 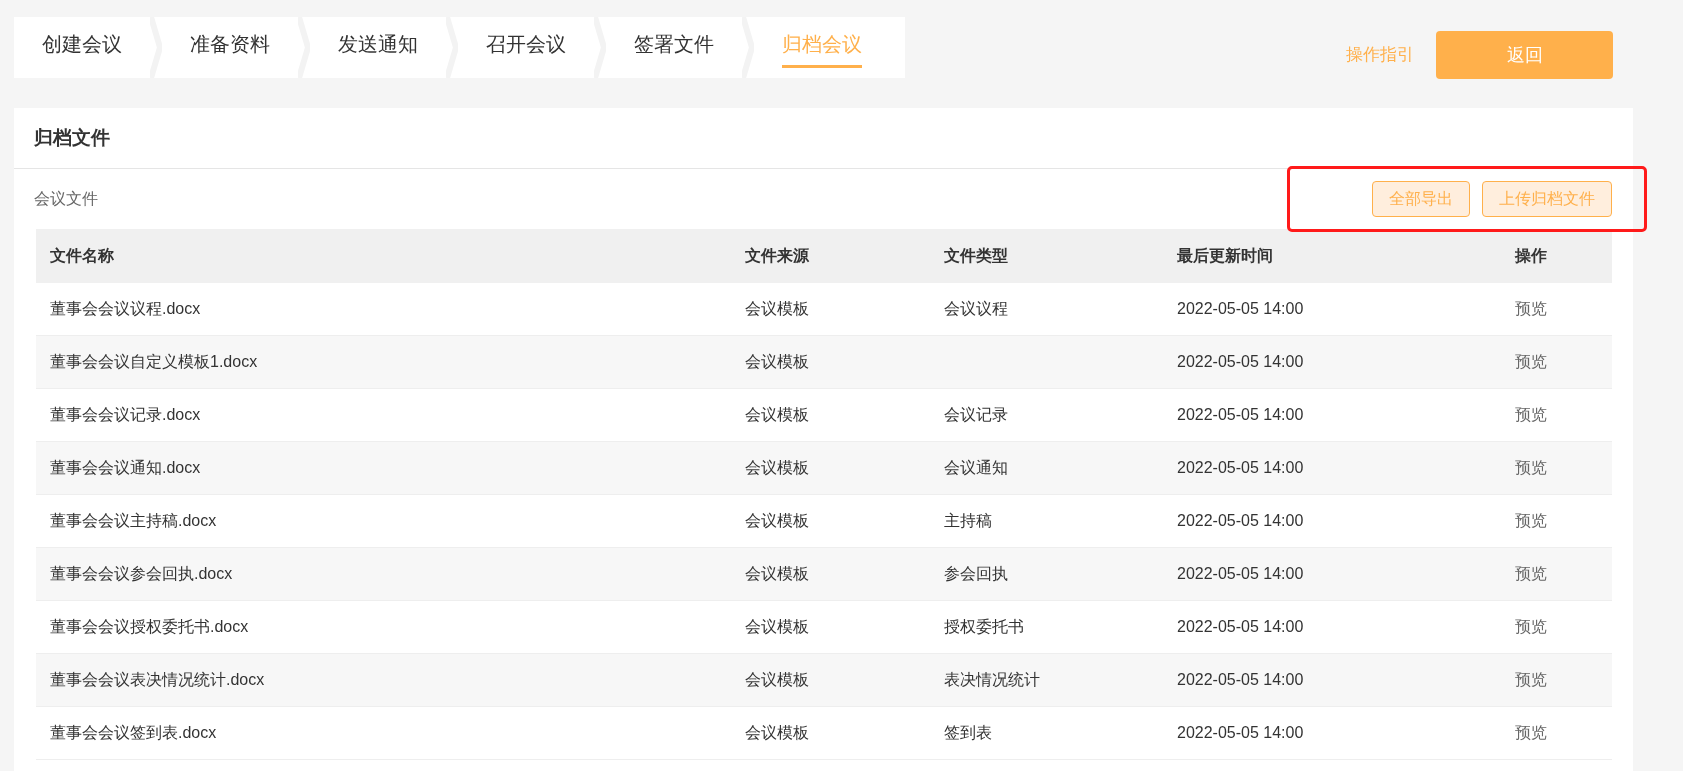 What do you see at coordinates (976, 308) in the screenshot?
I see `table-cell: 会议议程` at bounding box center [976, 308].